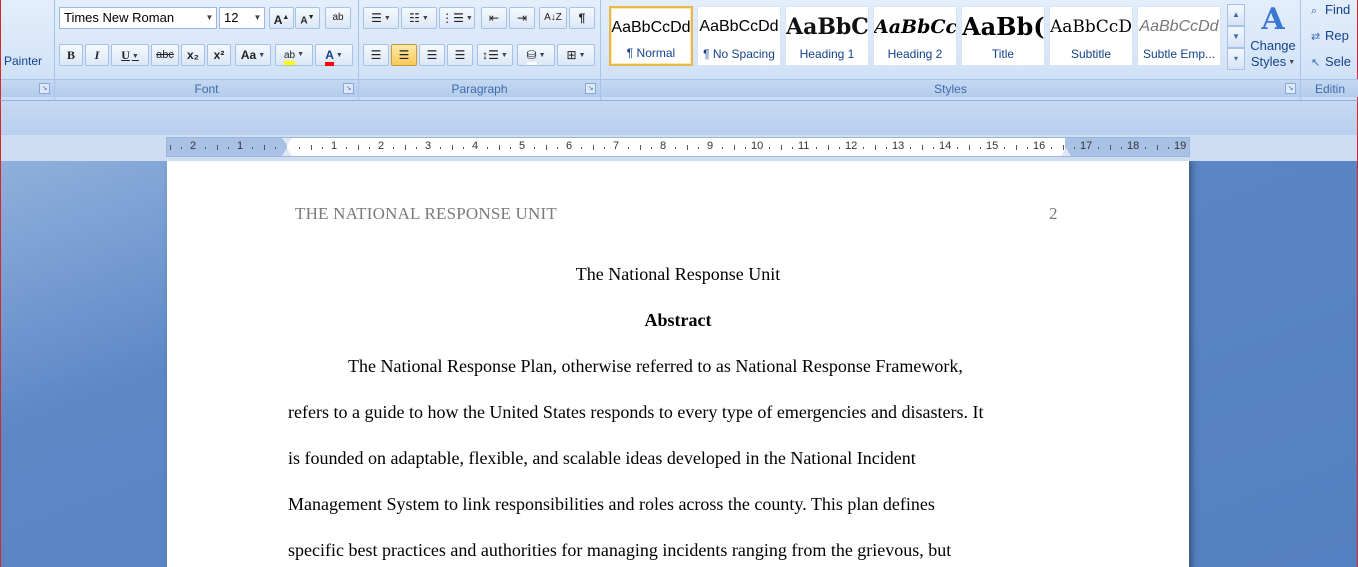 This screenshot has height=567, width=1358. What do you see at coordinates (827, 36) in the screenshot?
I see `style-heading-1: AaBbC( Heading 1` at bounding box center [827, 36].